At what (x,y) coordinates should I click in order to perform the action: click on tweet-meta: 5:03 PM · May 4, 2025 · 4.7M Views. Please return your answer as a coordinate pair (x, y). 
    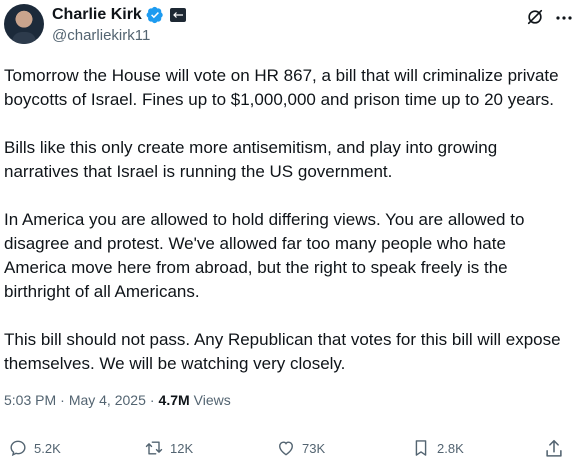
    Looking at the image, I should click on (117, 400).